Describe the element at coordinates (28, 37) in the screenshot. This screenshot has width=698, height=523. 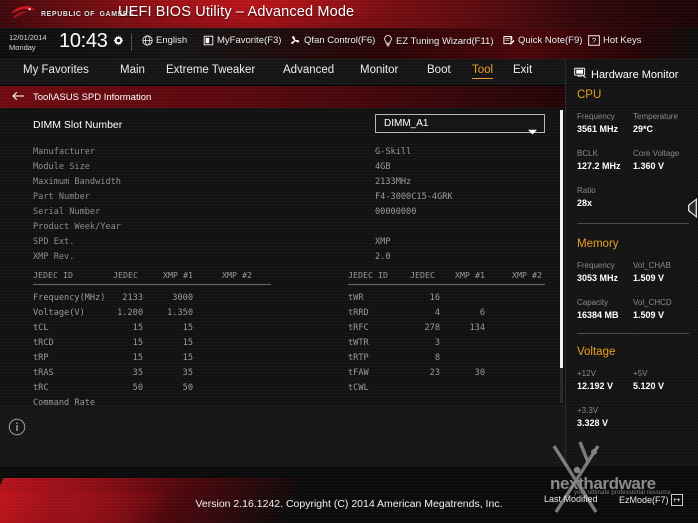
I see `date-text: 12/01/2014` at that location.